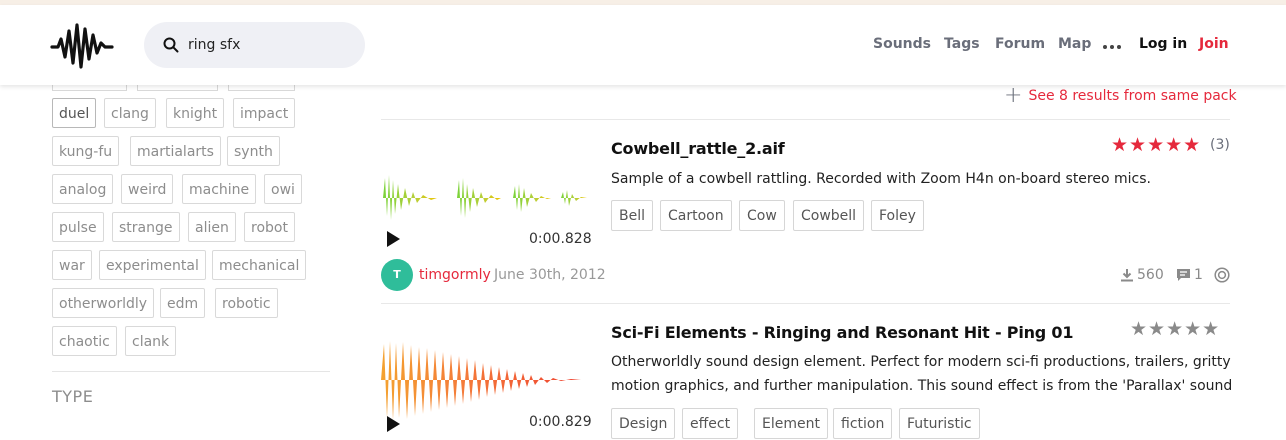 This screenshot has width=1286, height=440. I want to click on sidebar-tag: weird, so click(147, 189).